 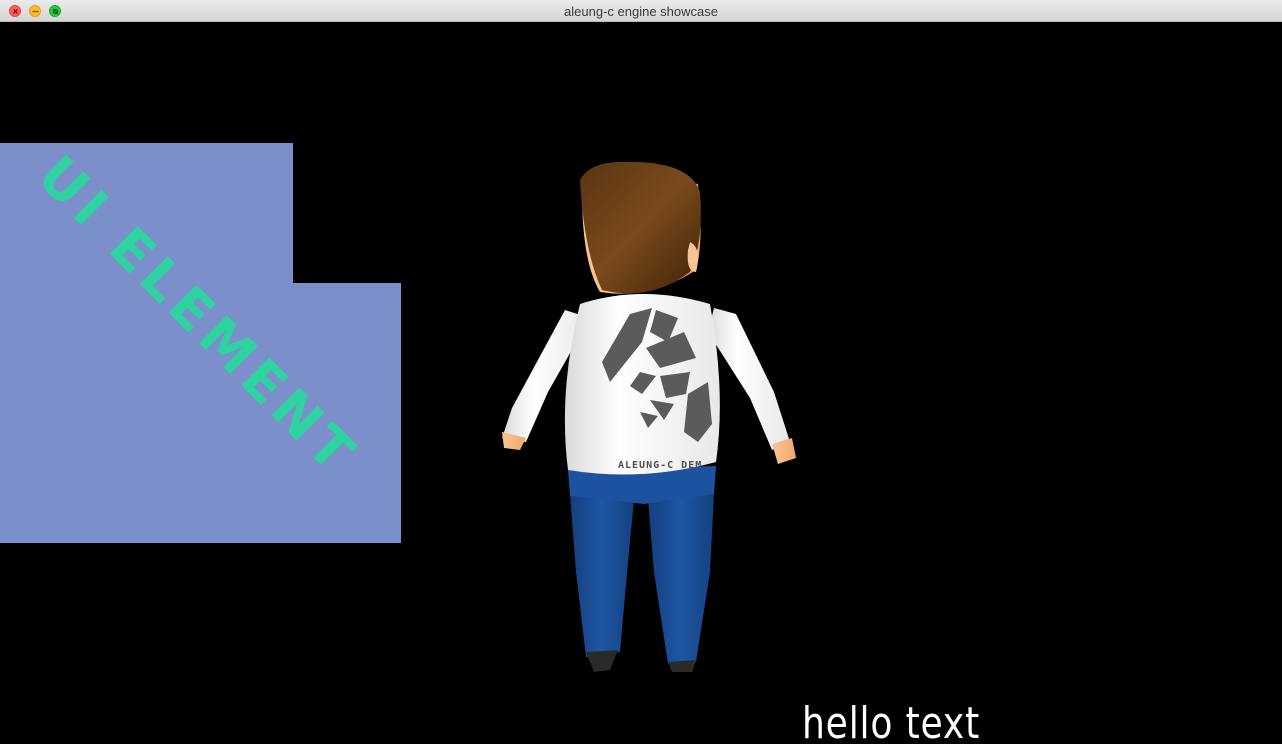 What do you see at coordinates (681, 579) in the screenshot?
I see `right-leg` at bounding box center [681, 579].